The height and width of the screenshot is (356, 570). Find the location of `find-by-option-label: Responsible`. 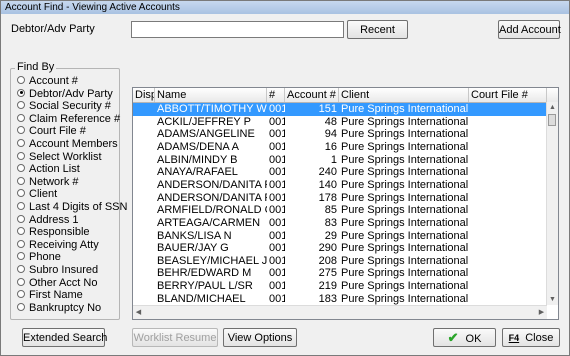

find-by-option-label: Responsible is located at coordinates (59, 232).